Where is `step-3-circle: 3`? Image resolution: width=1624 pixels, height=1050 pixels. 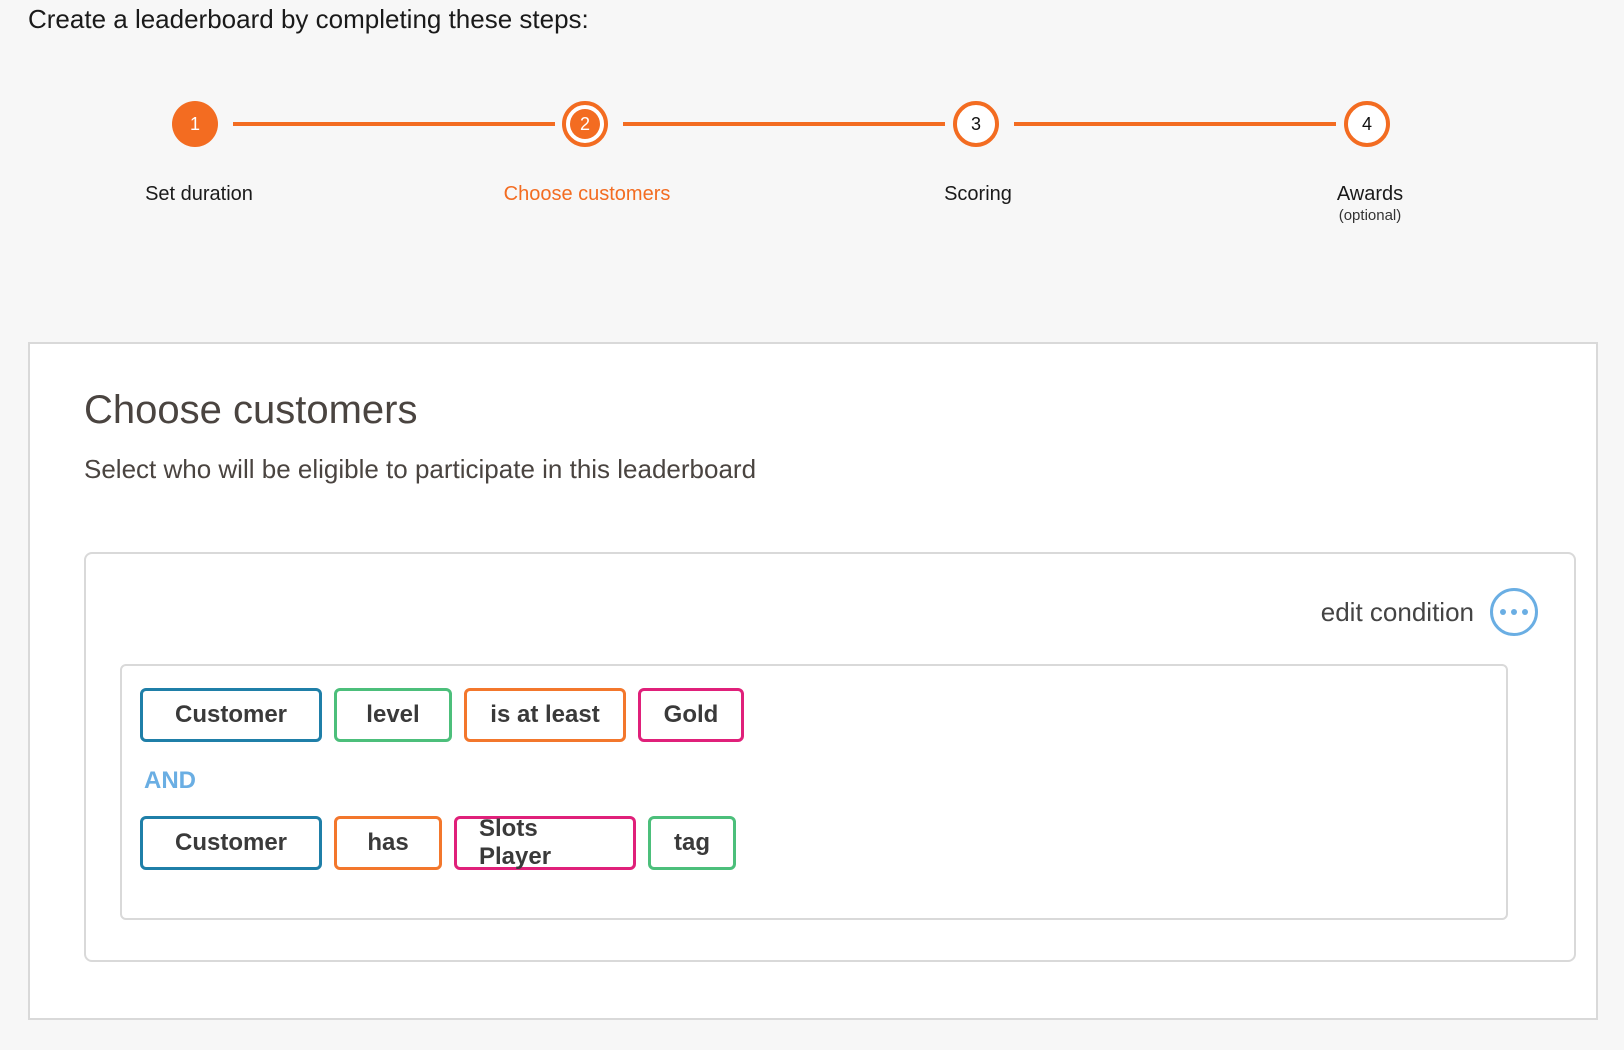 step-3-circle: 3 is located at coordinates (976, 124).